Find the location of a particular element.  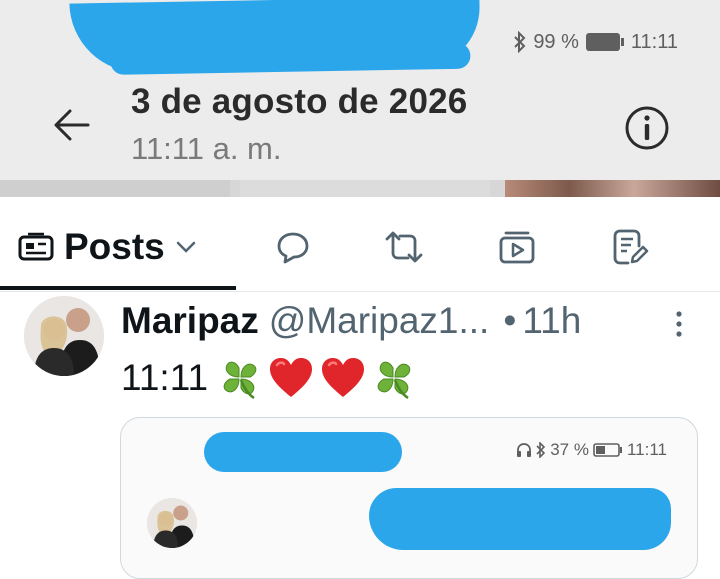

status-bar: 99 % 11:11 is located at coordinates (595, 42).